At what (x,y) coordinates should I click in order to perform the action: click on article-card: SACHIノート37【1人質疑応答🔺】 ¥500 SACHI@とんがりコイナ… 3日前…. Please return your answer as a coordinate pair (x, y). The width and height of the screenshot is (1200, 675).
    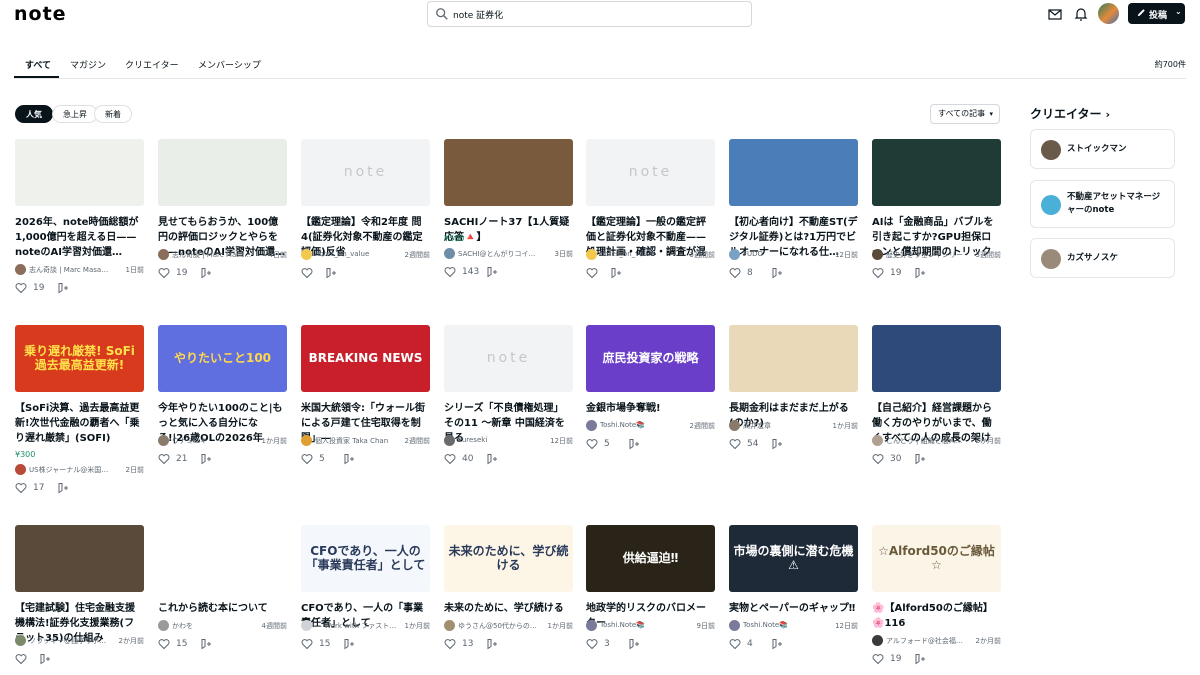
    Looking at the image, I should click on (508, 226).